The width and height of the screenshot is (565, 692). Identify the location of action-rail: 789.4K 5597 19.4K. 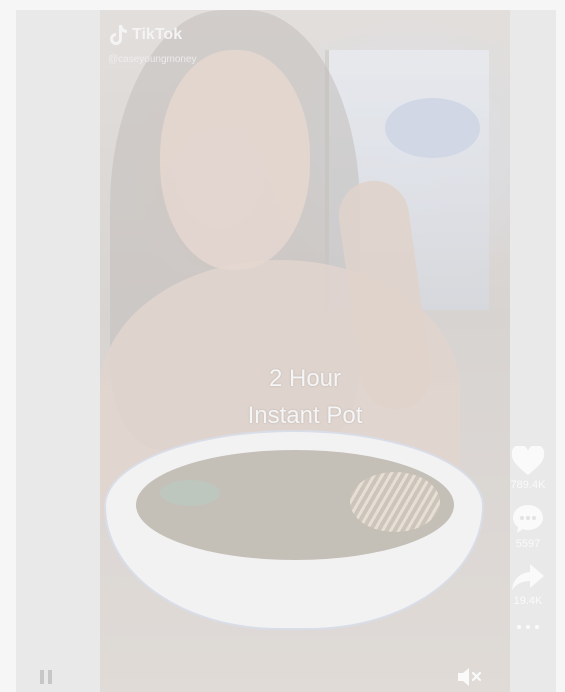
(528, 537).